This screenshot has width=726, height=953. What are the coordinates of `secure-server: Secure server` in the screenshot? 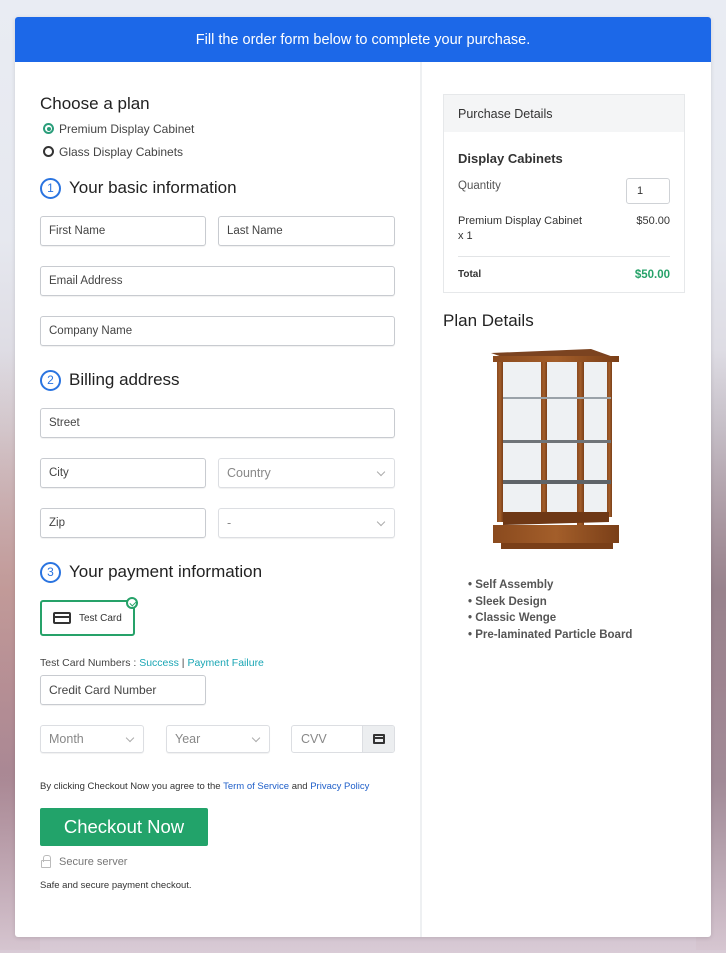 It's located at (230, 861).